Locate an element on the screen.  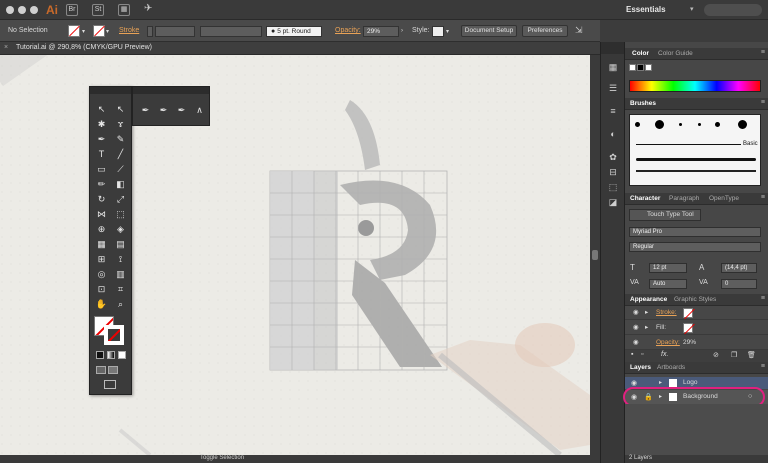
new-fill-icon: ▫ is located at coordinates (642, 354).